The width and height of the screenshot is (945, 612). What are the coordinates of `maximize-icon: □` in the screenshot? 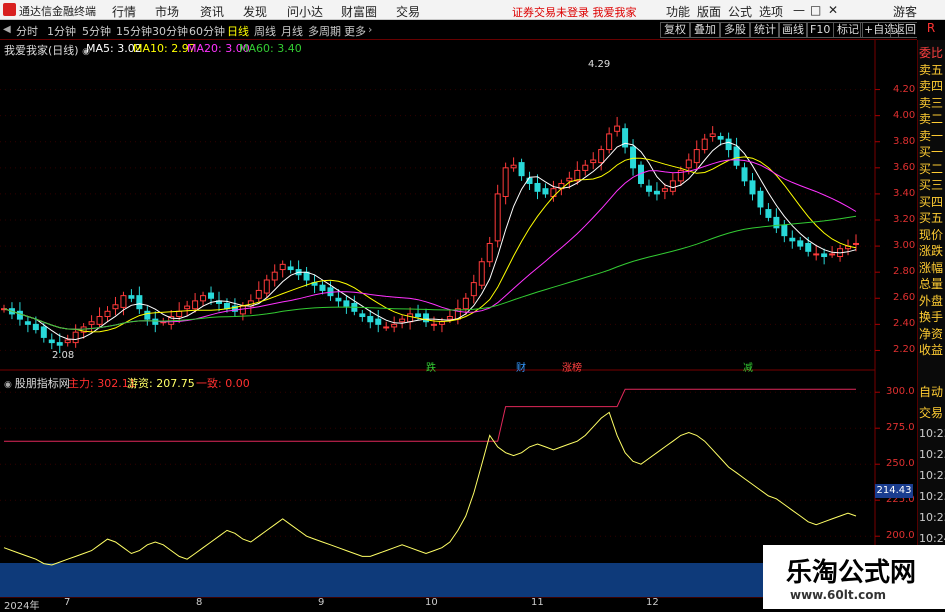 It's located at (815, 10).